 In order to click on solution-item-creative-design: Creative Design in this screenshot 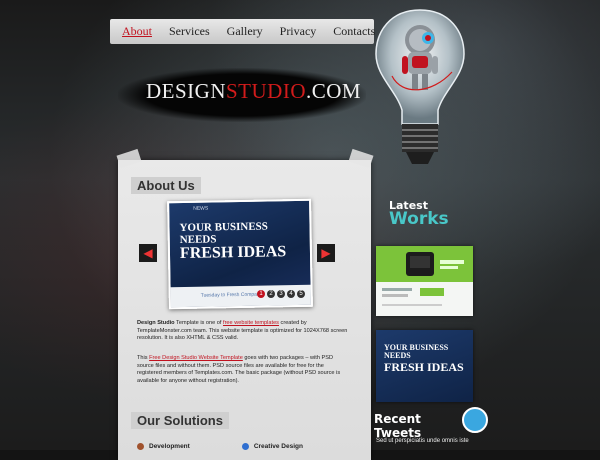, I will do `click(272, 447)`.